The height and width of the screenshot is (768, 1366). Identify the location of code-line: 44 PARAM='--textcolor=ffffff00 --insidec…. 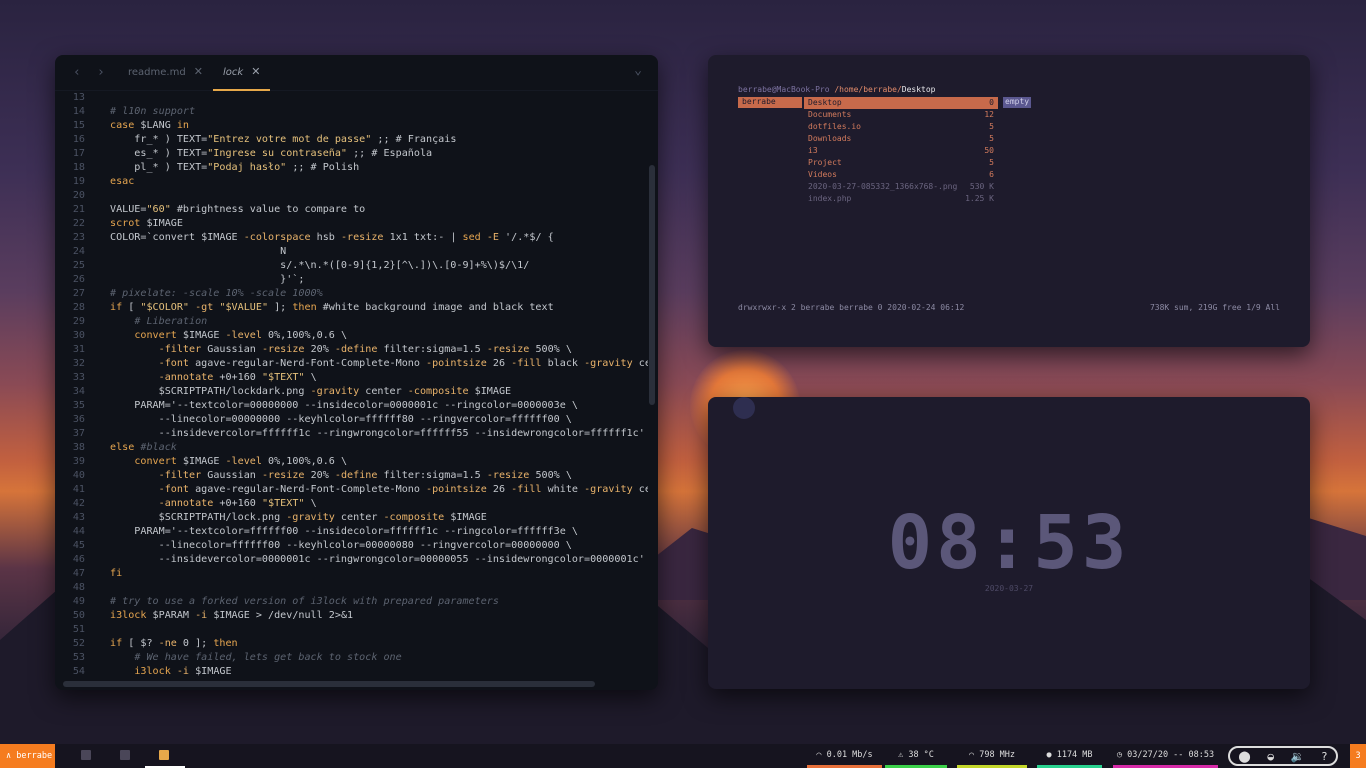
(351, 532).